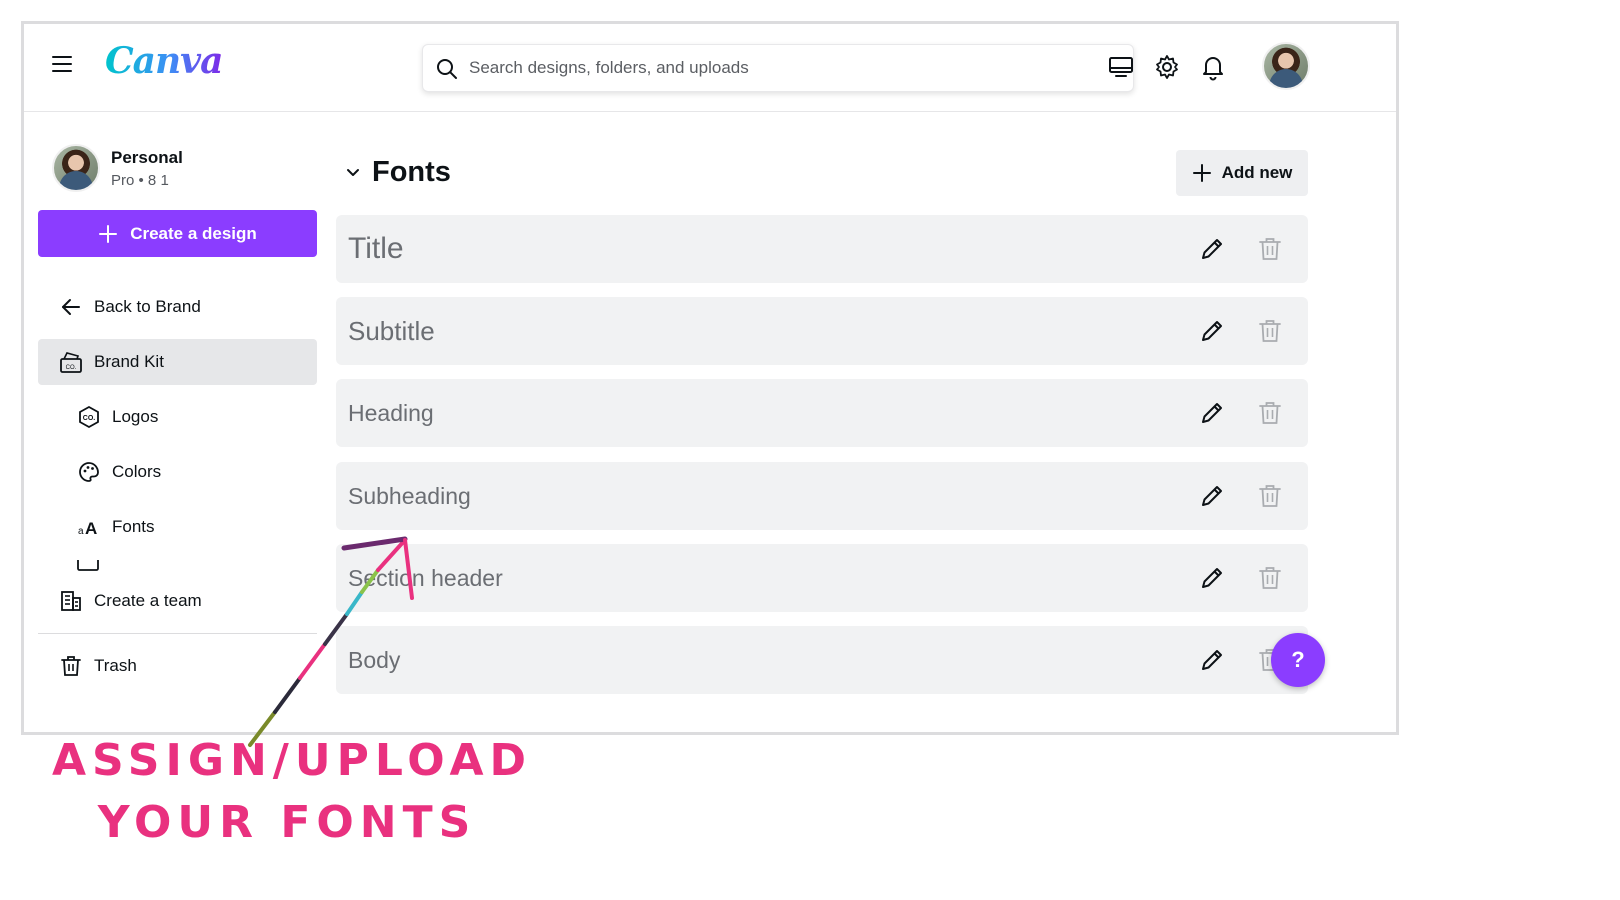 This screenshot has height=900, width=1620. Describe the element at coordinates (71, 307) in the screenshot. I see `arrow-left-icon` at that location.